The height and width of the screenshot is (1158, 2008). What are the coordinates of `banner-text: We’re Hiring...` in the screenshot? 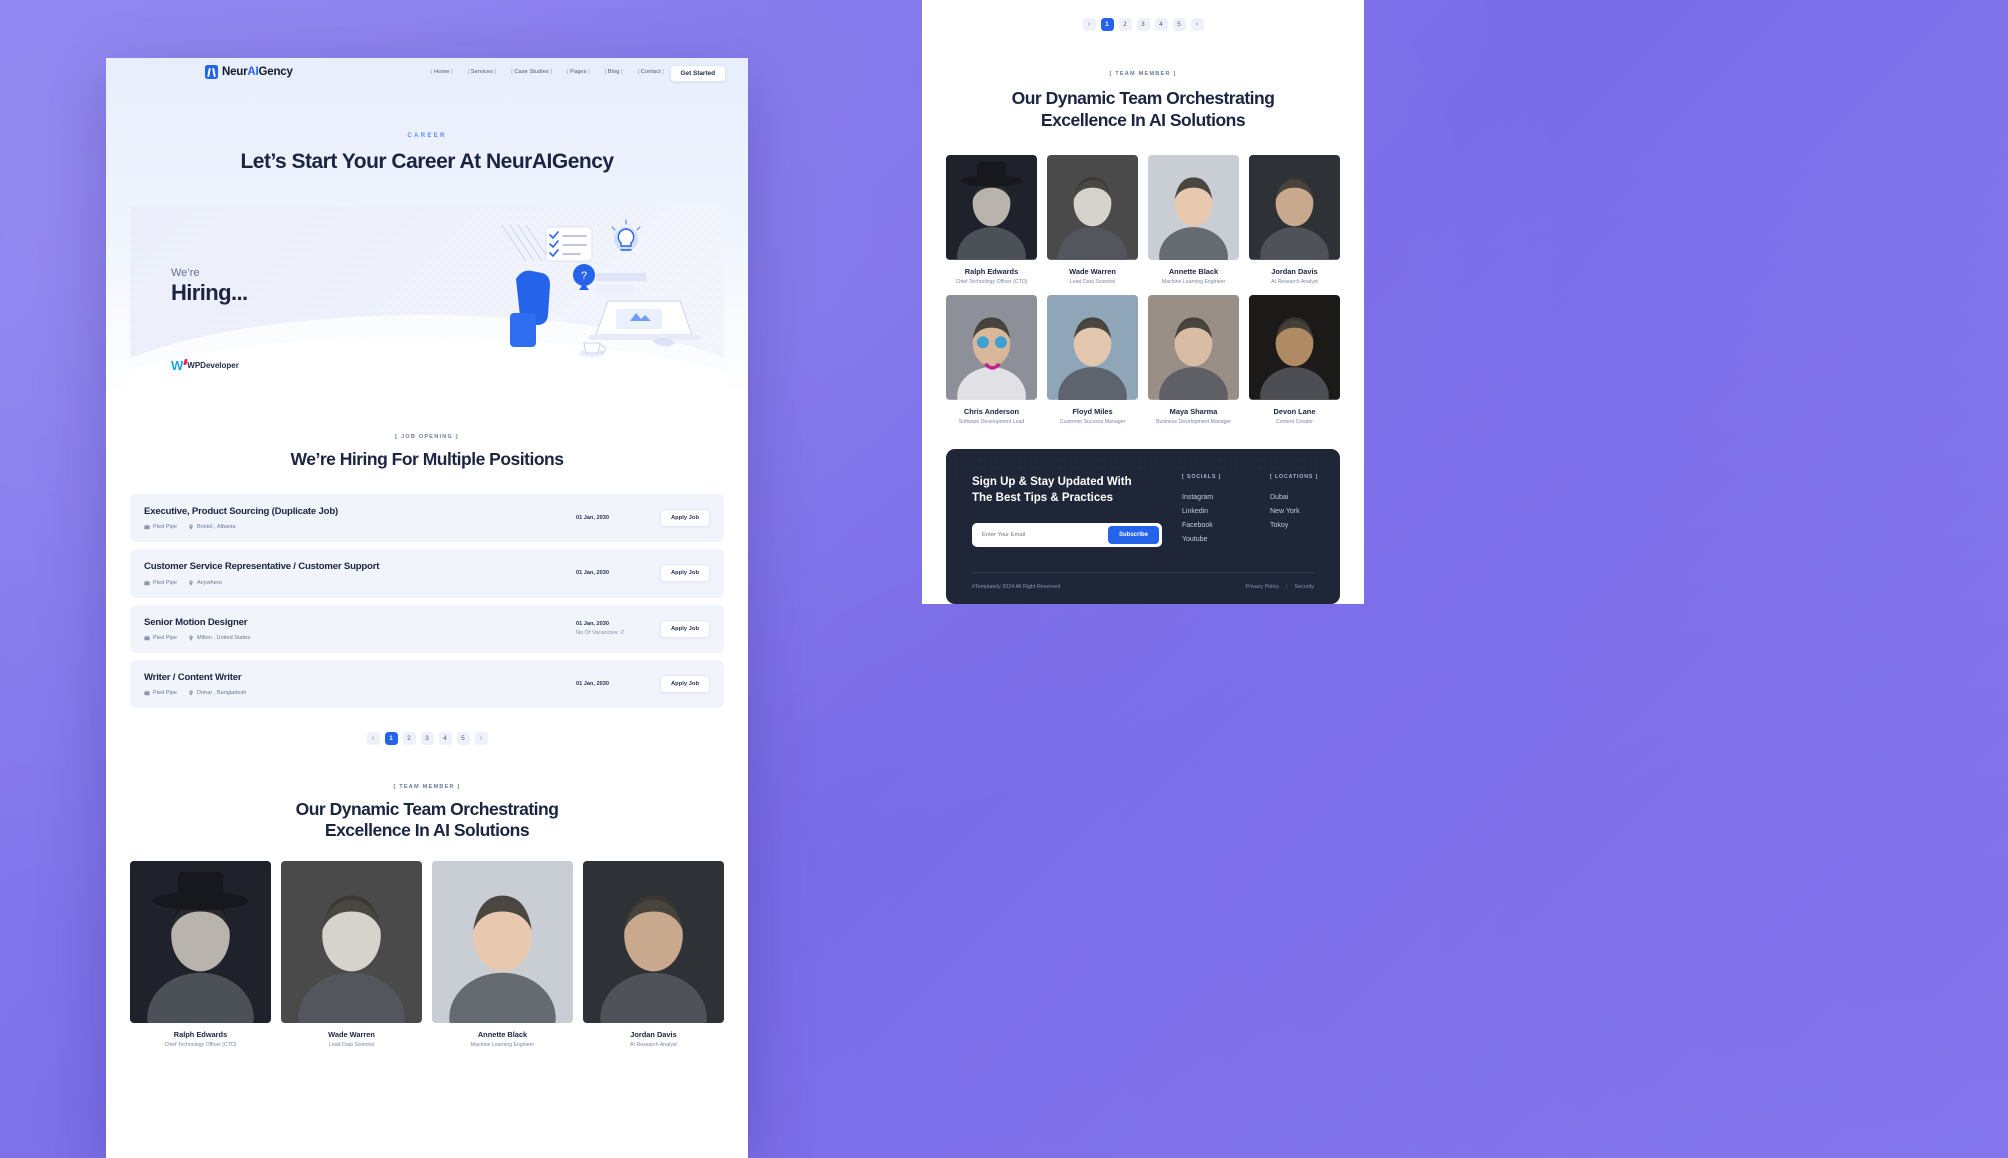 It's located at (209, 286).